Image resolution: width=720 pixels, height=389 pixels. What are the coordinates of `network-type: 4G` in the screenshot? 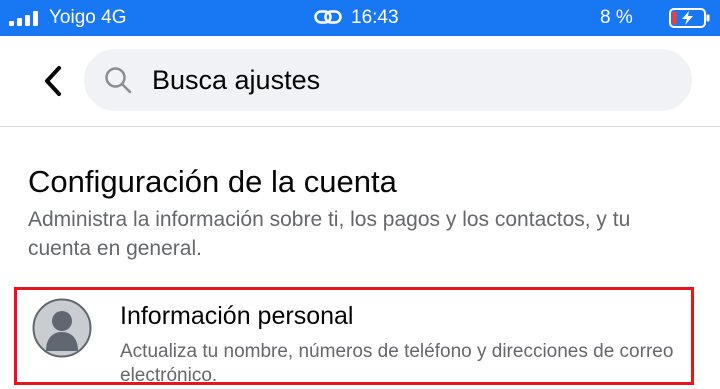 It's located at (114, 17).